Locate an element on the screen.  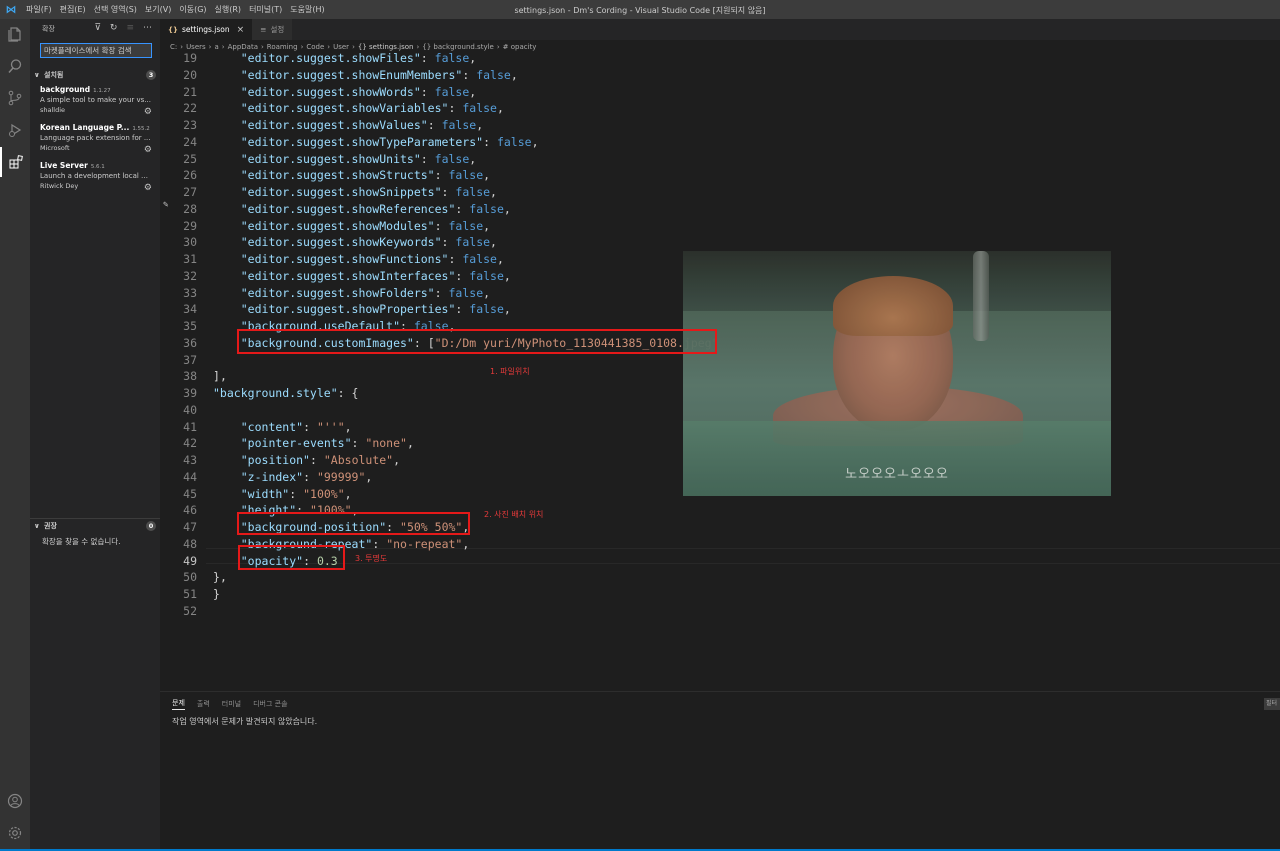
breadcrumb-item: C: is located at coordinates (173, 47).